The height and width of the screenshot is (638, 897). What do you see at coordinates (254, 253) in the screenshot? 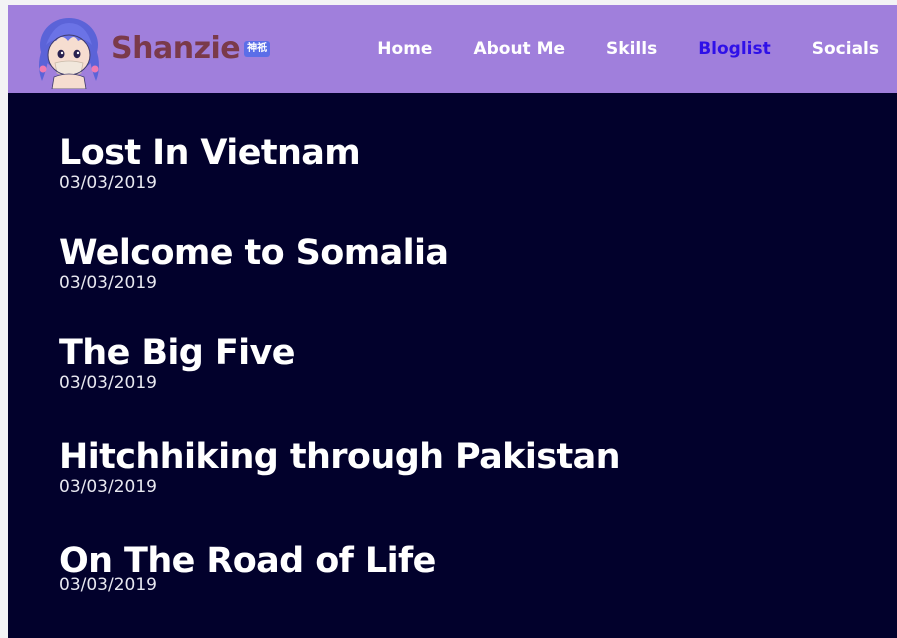
I see `blog-post-title: Welcome to Somalia` at bounding box center [254, 253].